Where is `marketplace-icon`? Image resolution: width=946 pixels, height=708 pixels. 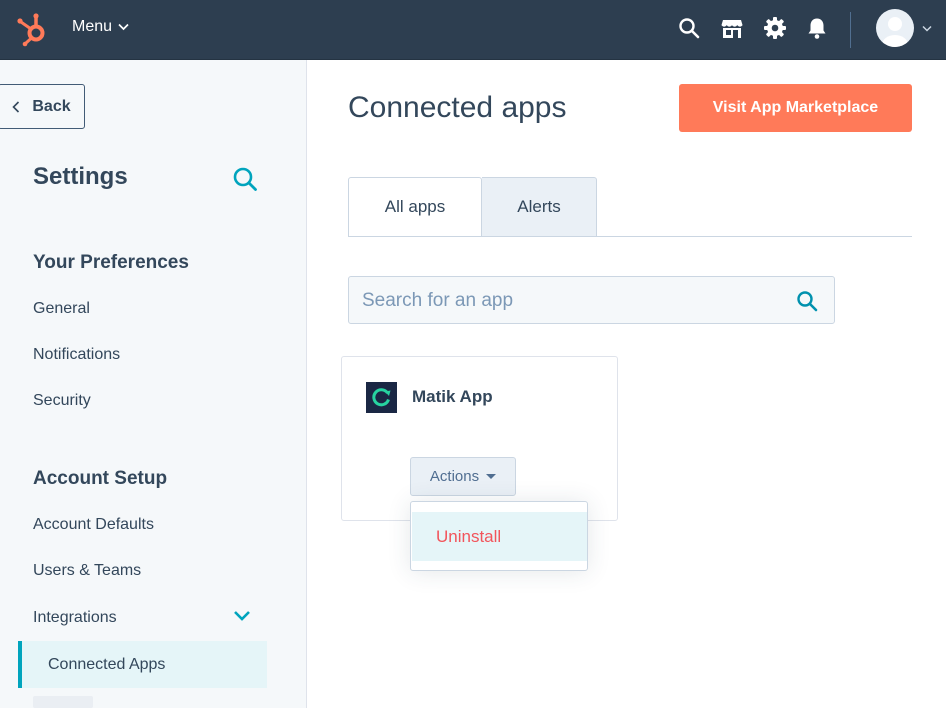
marketplace-icon is located at coordinates (732, 28).